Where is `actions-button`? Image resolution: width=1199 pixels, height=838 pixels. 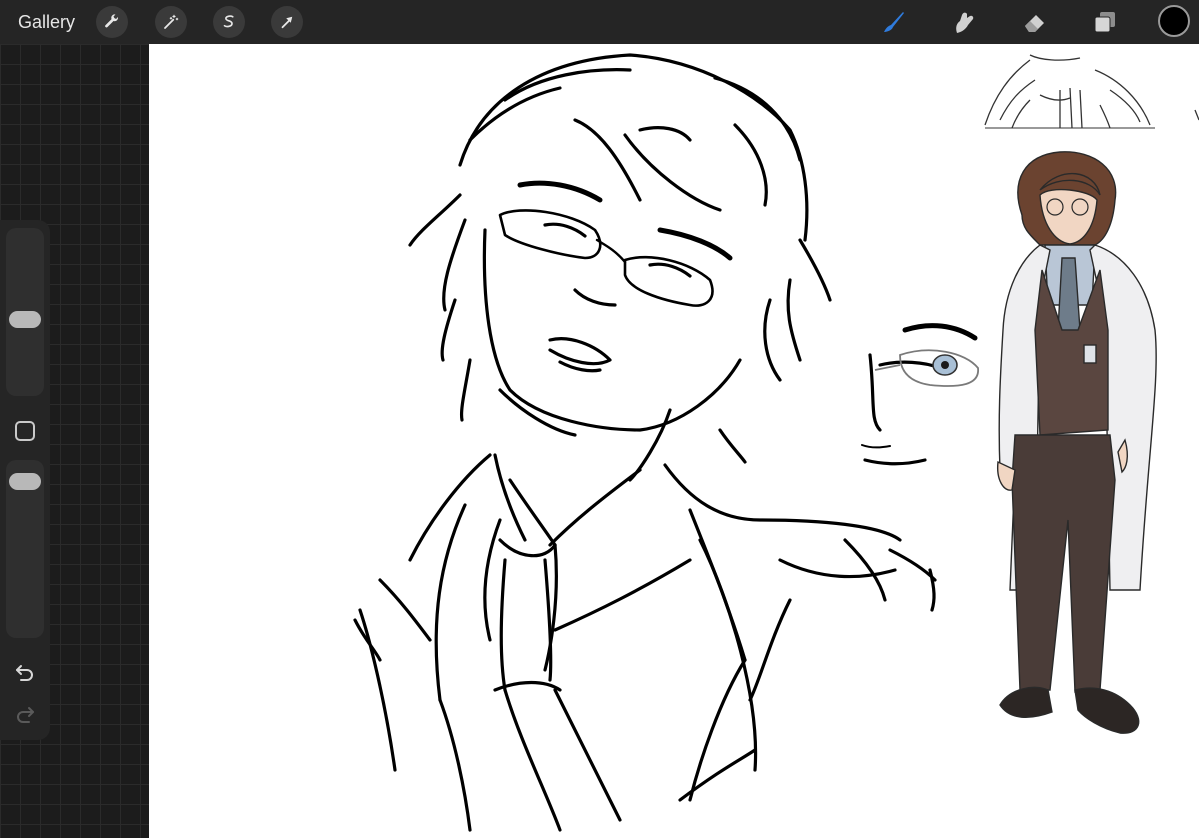
actions-button is located at coordinates (112, 22).